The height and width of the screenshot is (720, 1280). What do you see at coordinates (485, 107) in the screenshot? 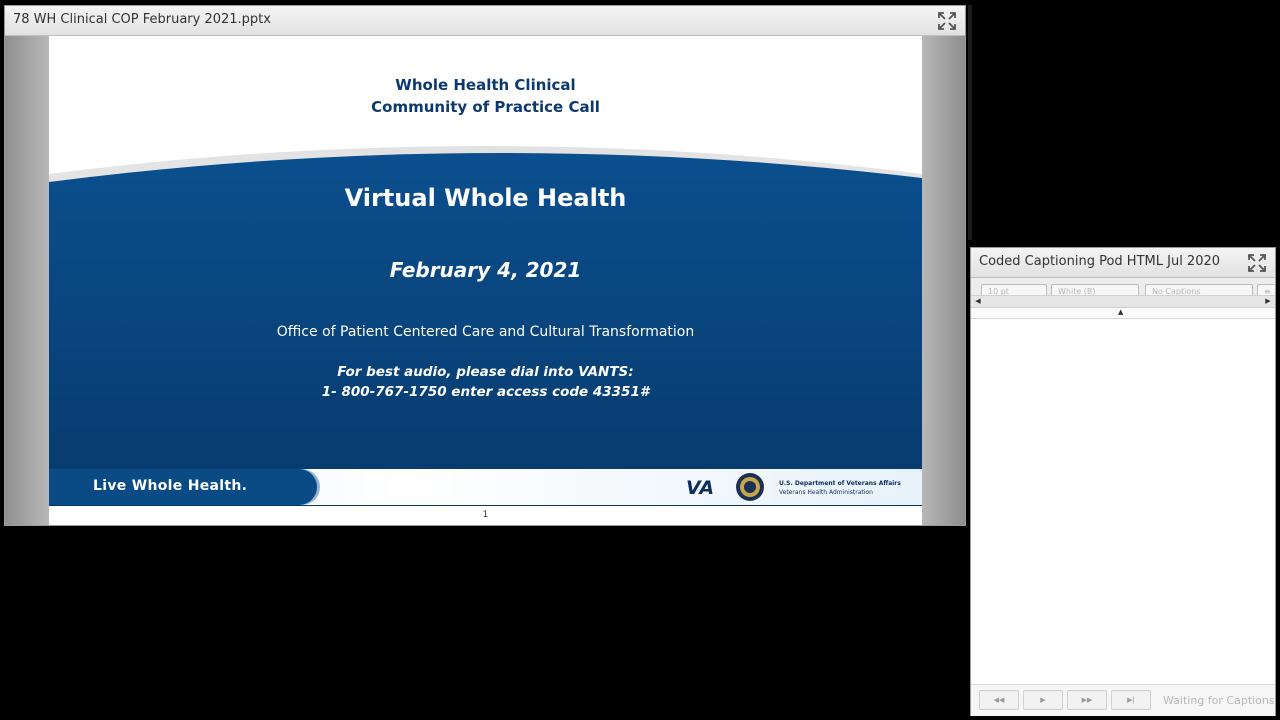
I see `slide-header-line2: Community of Practice Call` at bounding box center [485, 107].